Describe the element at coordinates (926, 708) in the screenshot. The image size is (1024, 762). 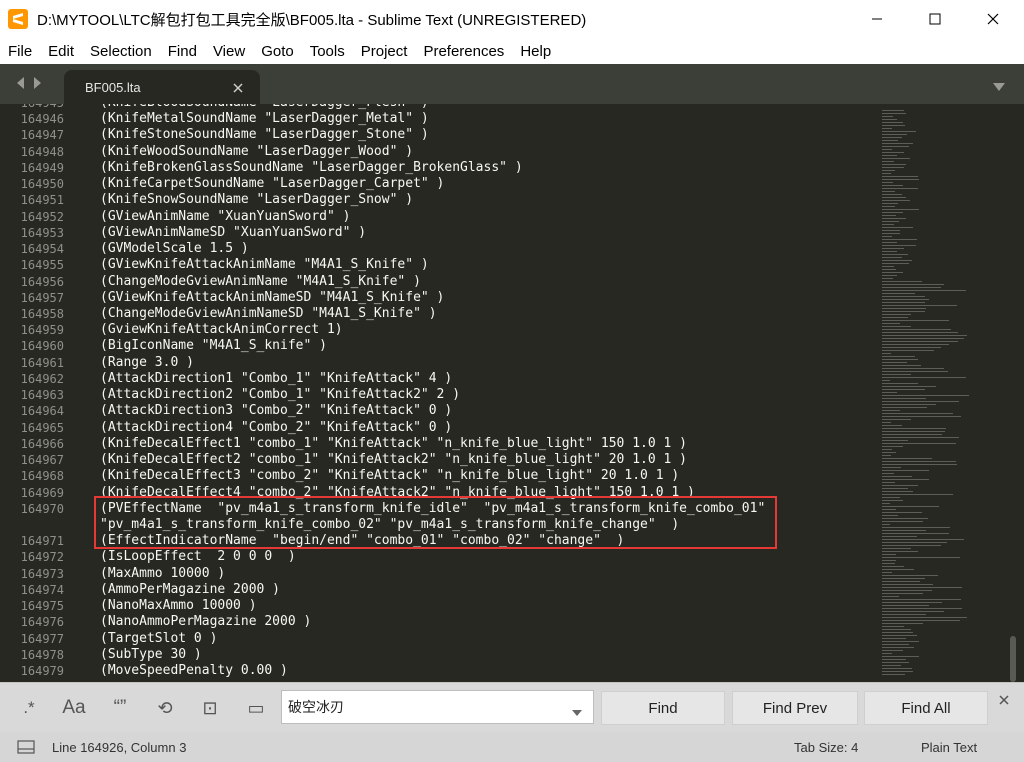
I see `find-all-button: Find All` at that location.